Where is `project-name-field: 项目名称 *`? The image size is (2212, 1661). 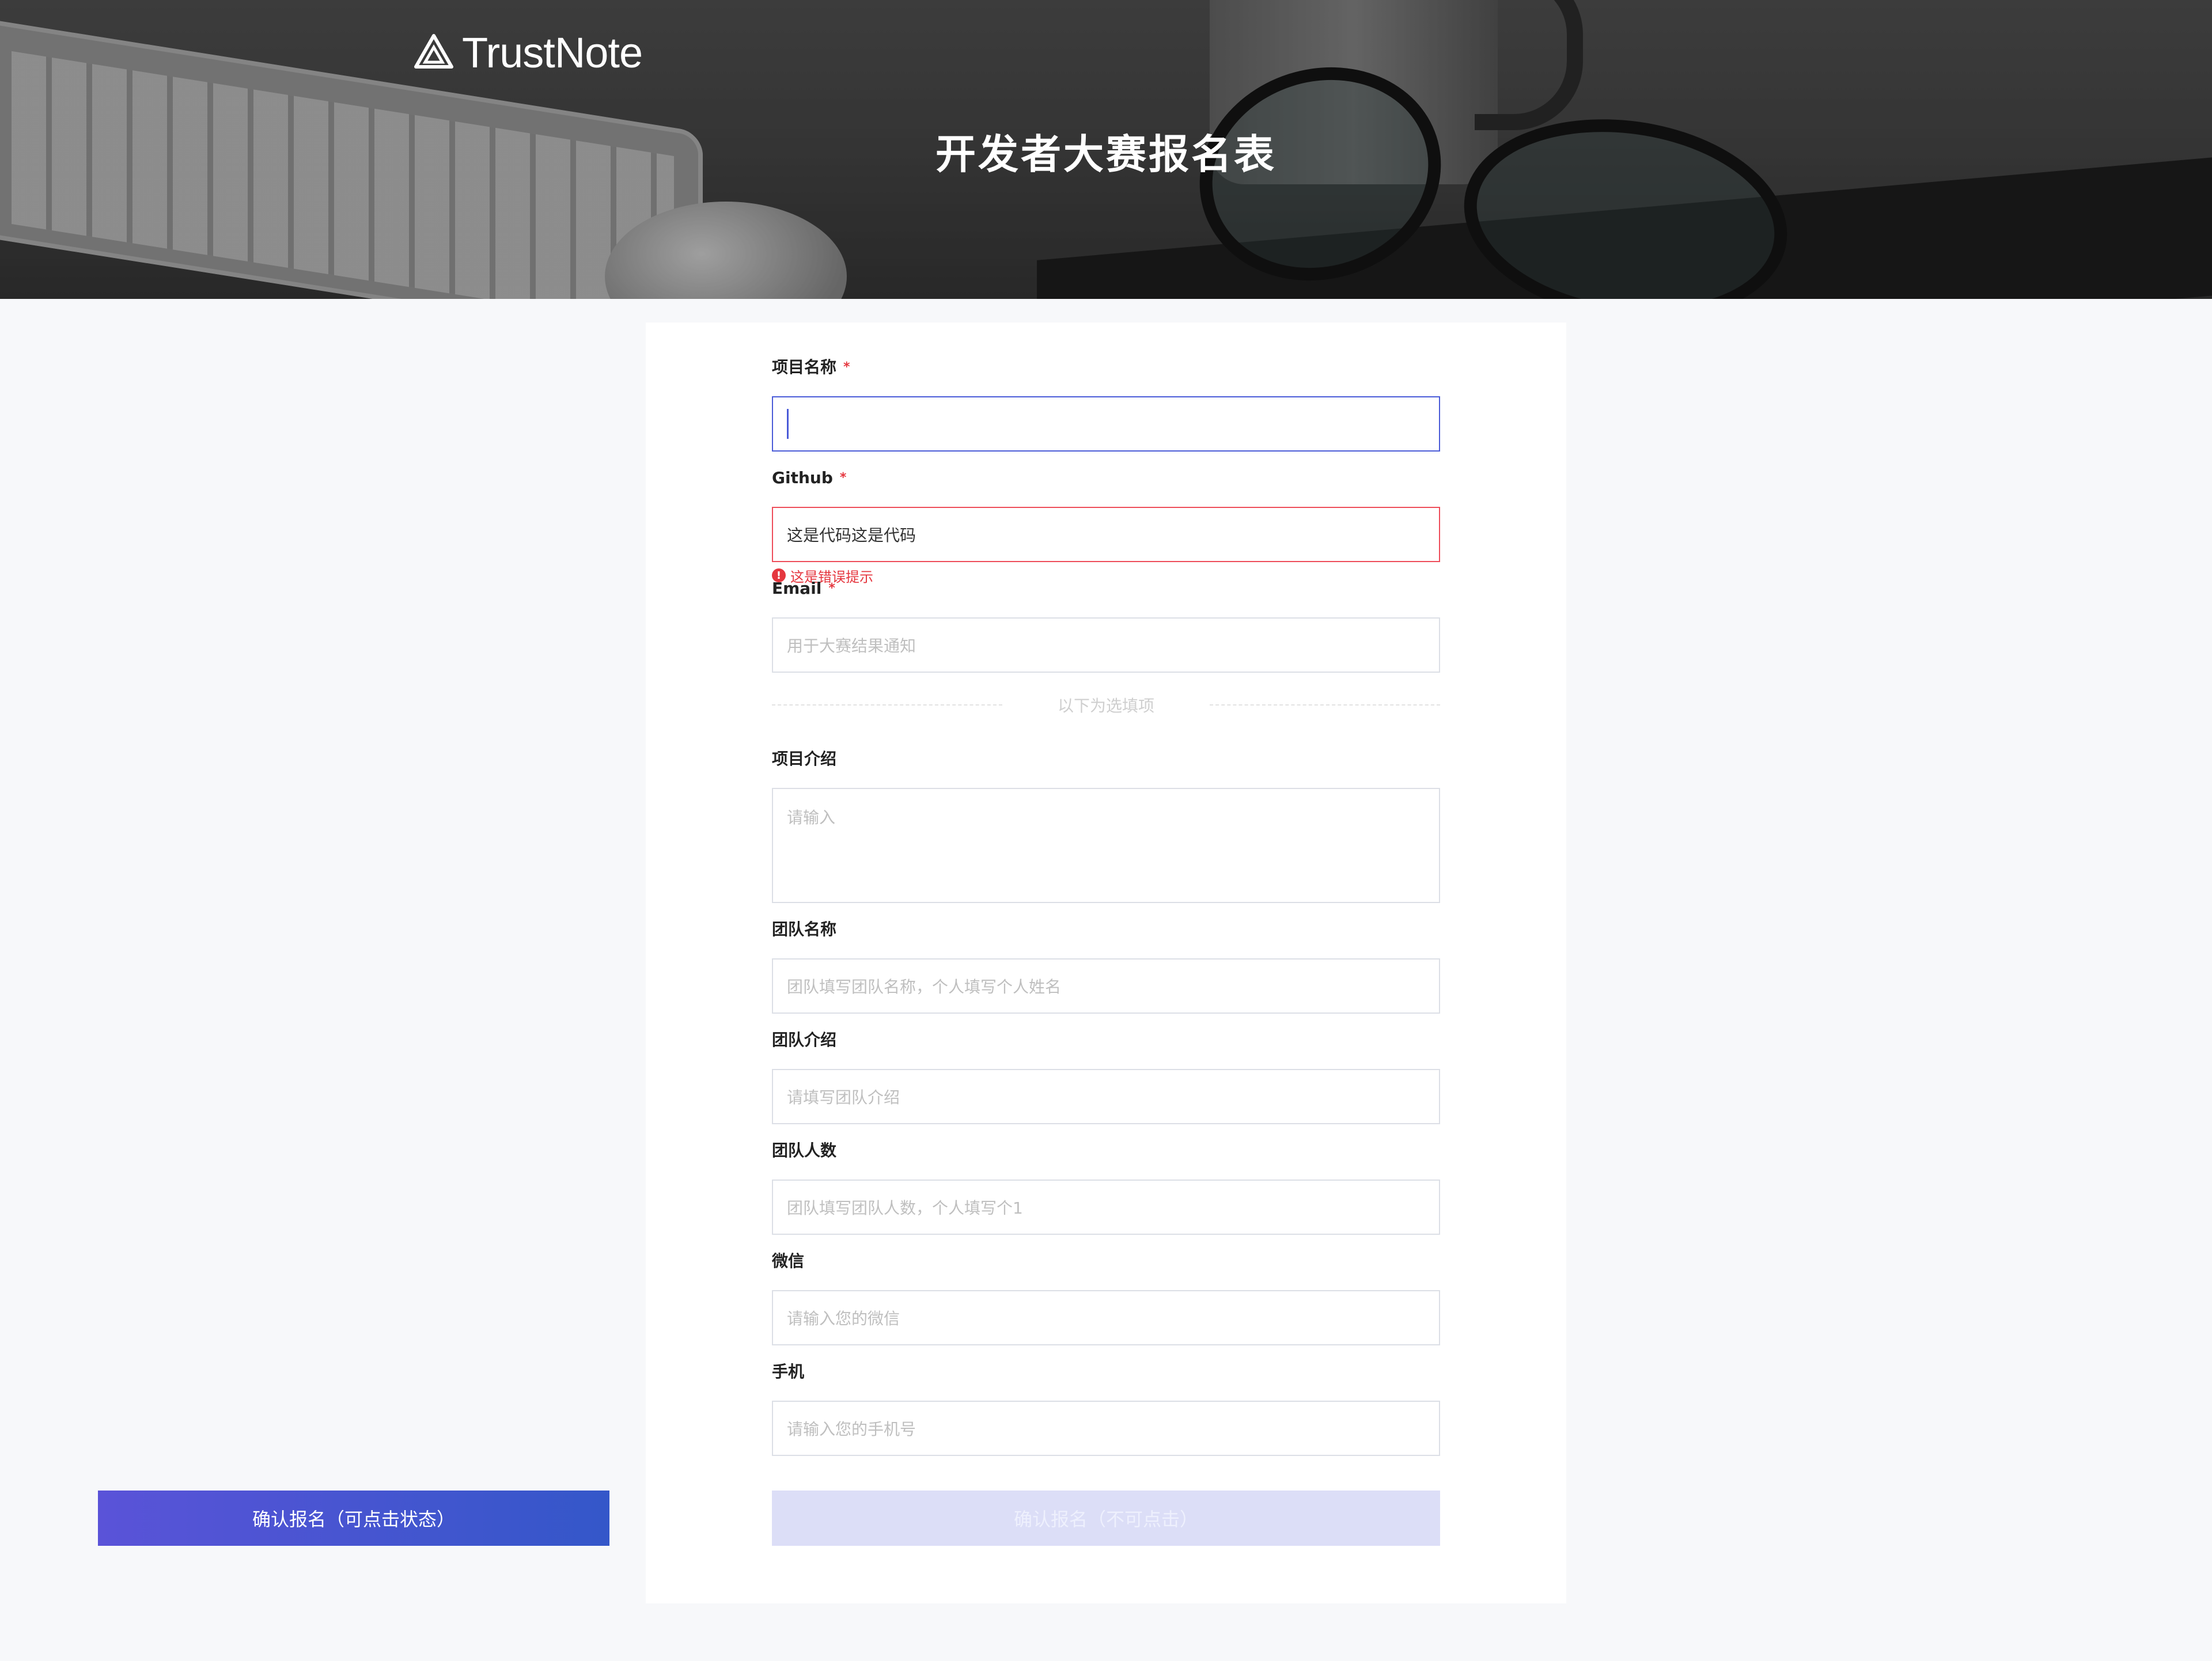
project-name-field: 项目名称 * is located at coordinates (1106, 404).